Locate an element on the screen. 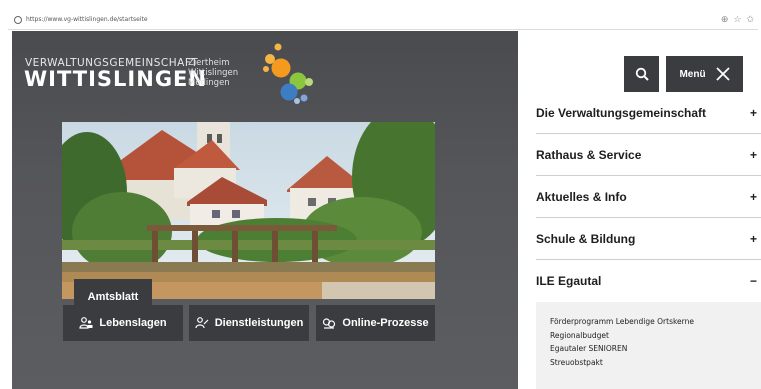 The image size is (761, 389). nav-item-verwaltungsgemeinschaft: Die Verwaltungsgemeinschaft + is located at coordinates (648, 113).